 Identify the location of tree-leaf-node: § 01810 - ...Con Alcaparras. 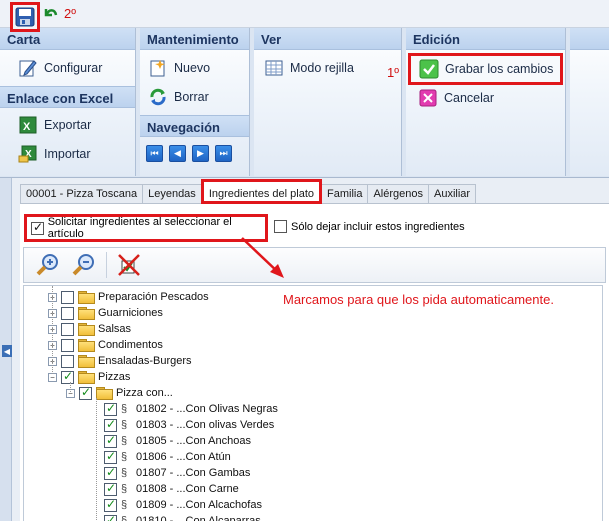
(182, 517).